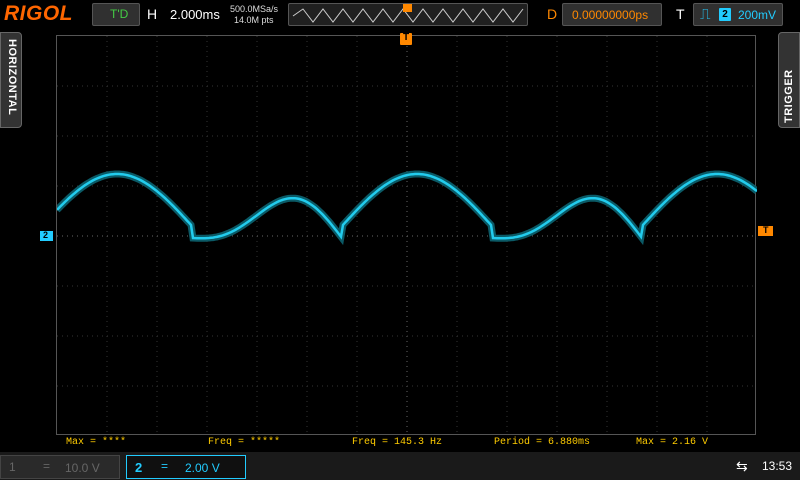 The height and width of the screenshot is (480, 800). What do you see at coordinates (244, 442) in the screenshot?
I see `measurement-freq-ch1: Freq = *****` at bounding box center [244, 442].